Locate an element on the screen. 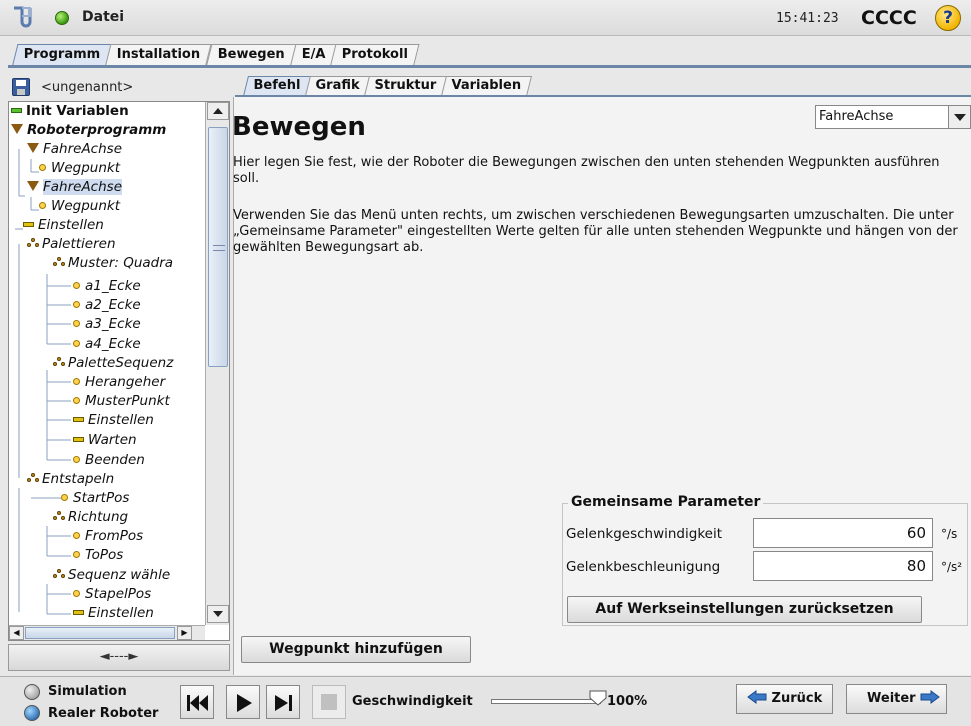 The height and width of the screenshot is (726, 971). tab-struktur: Struktur is located at coordinates (405, 86).